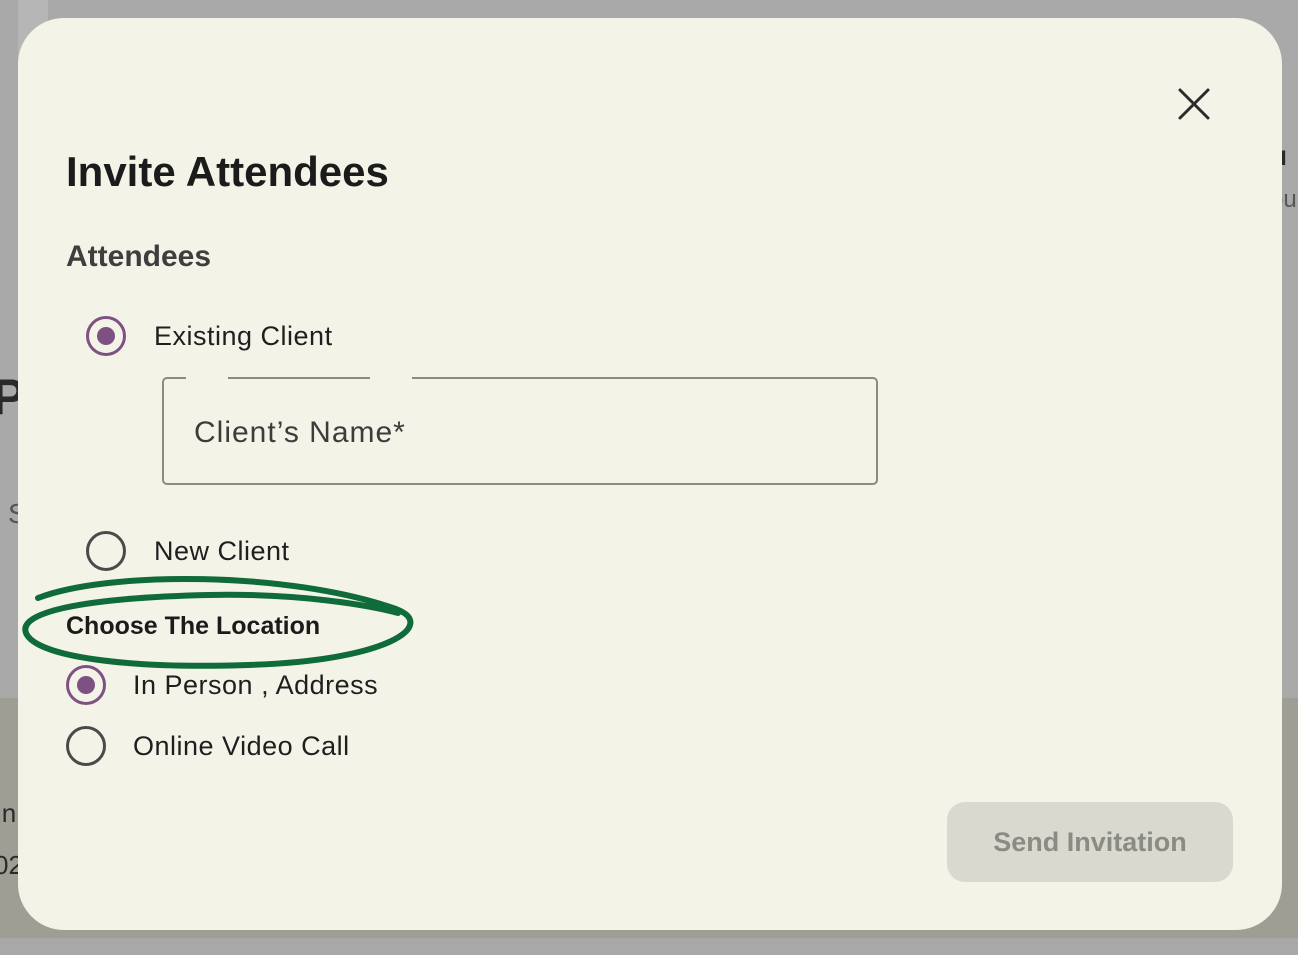 The height and width of the screenshot is (955, 1298). I want to click on send-invitation-button: Send Invitation, so click(1090, 842).